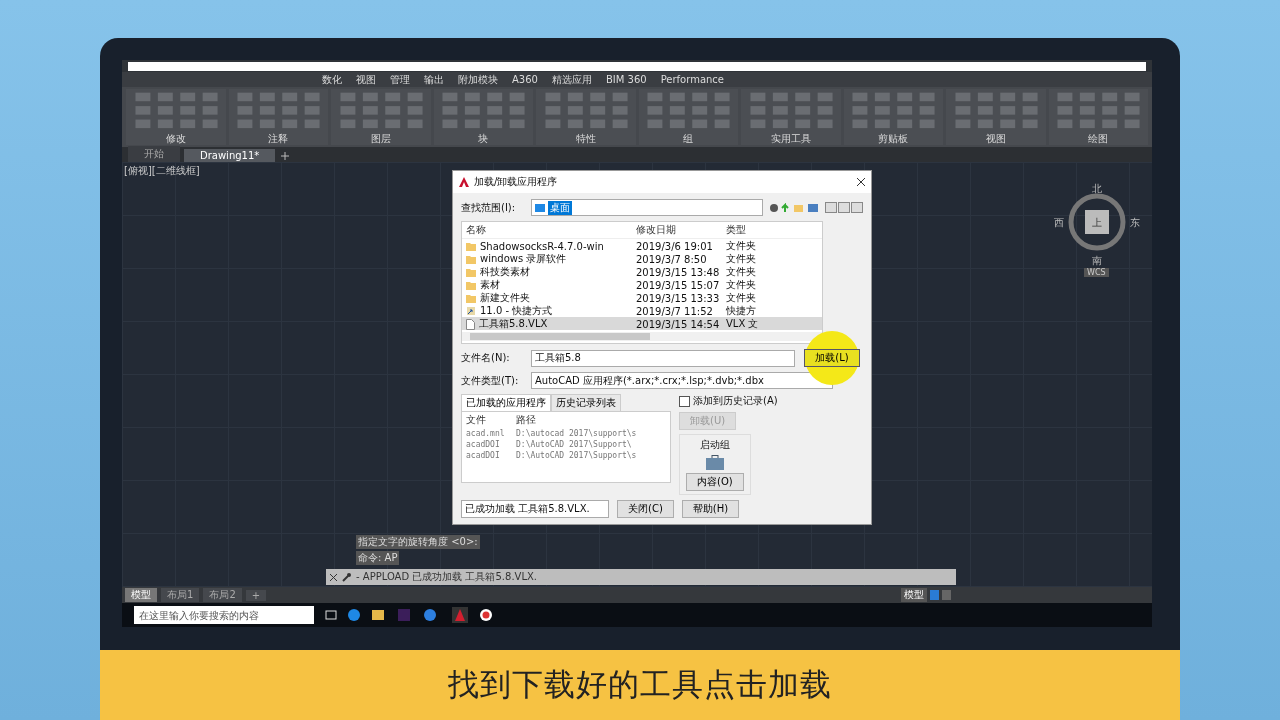 The height and width of the screenshot is (720, 1280). What do you see at coordinates (715, 482) in the screenshot?
I see `contents-button: 内容(O)` at bounding box center [715, 482].